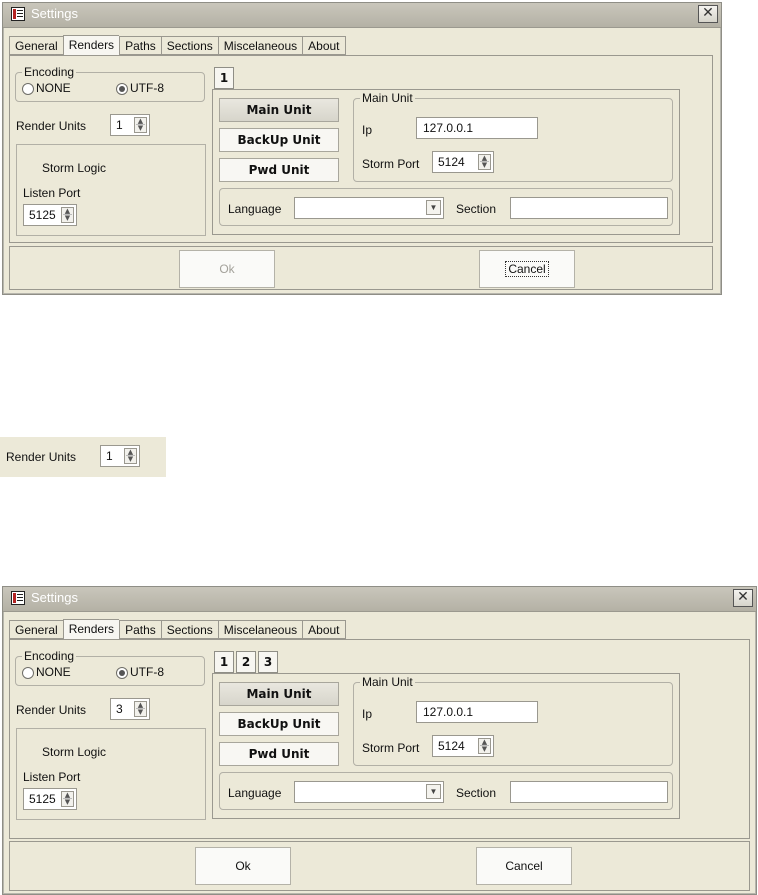  I want to click on cancel-label: Cancel, so click(527, 269).